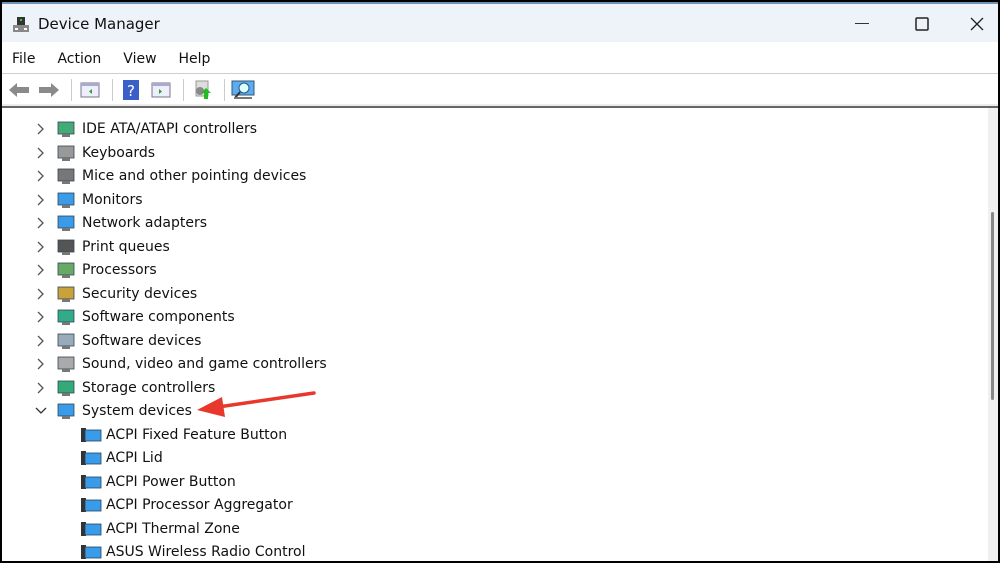 The height and width of the screenshot is (563, 1000). I want to click on tree-category-label: Security devices, so click(140, 293).